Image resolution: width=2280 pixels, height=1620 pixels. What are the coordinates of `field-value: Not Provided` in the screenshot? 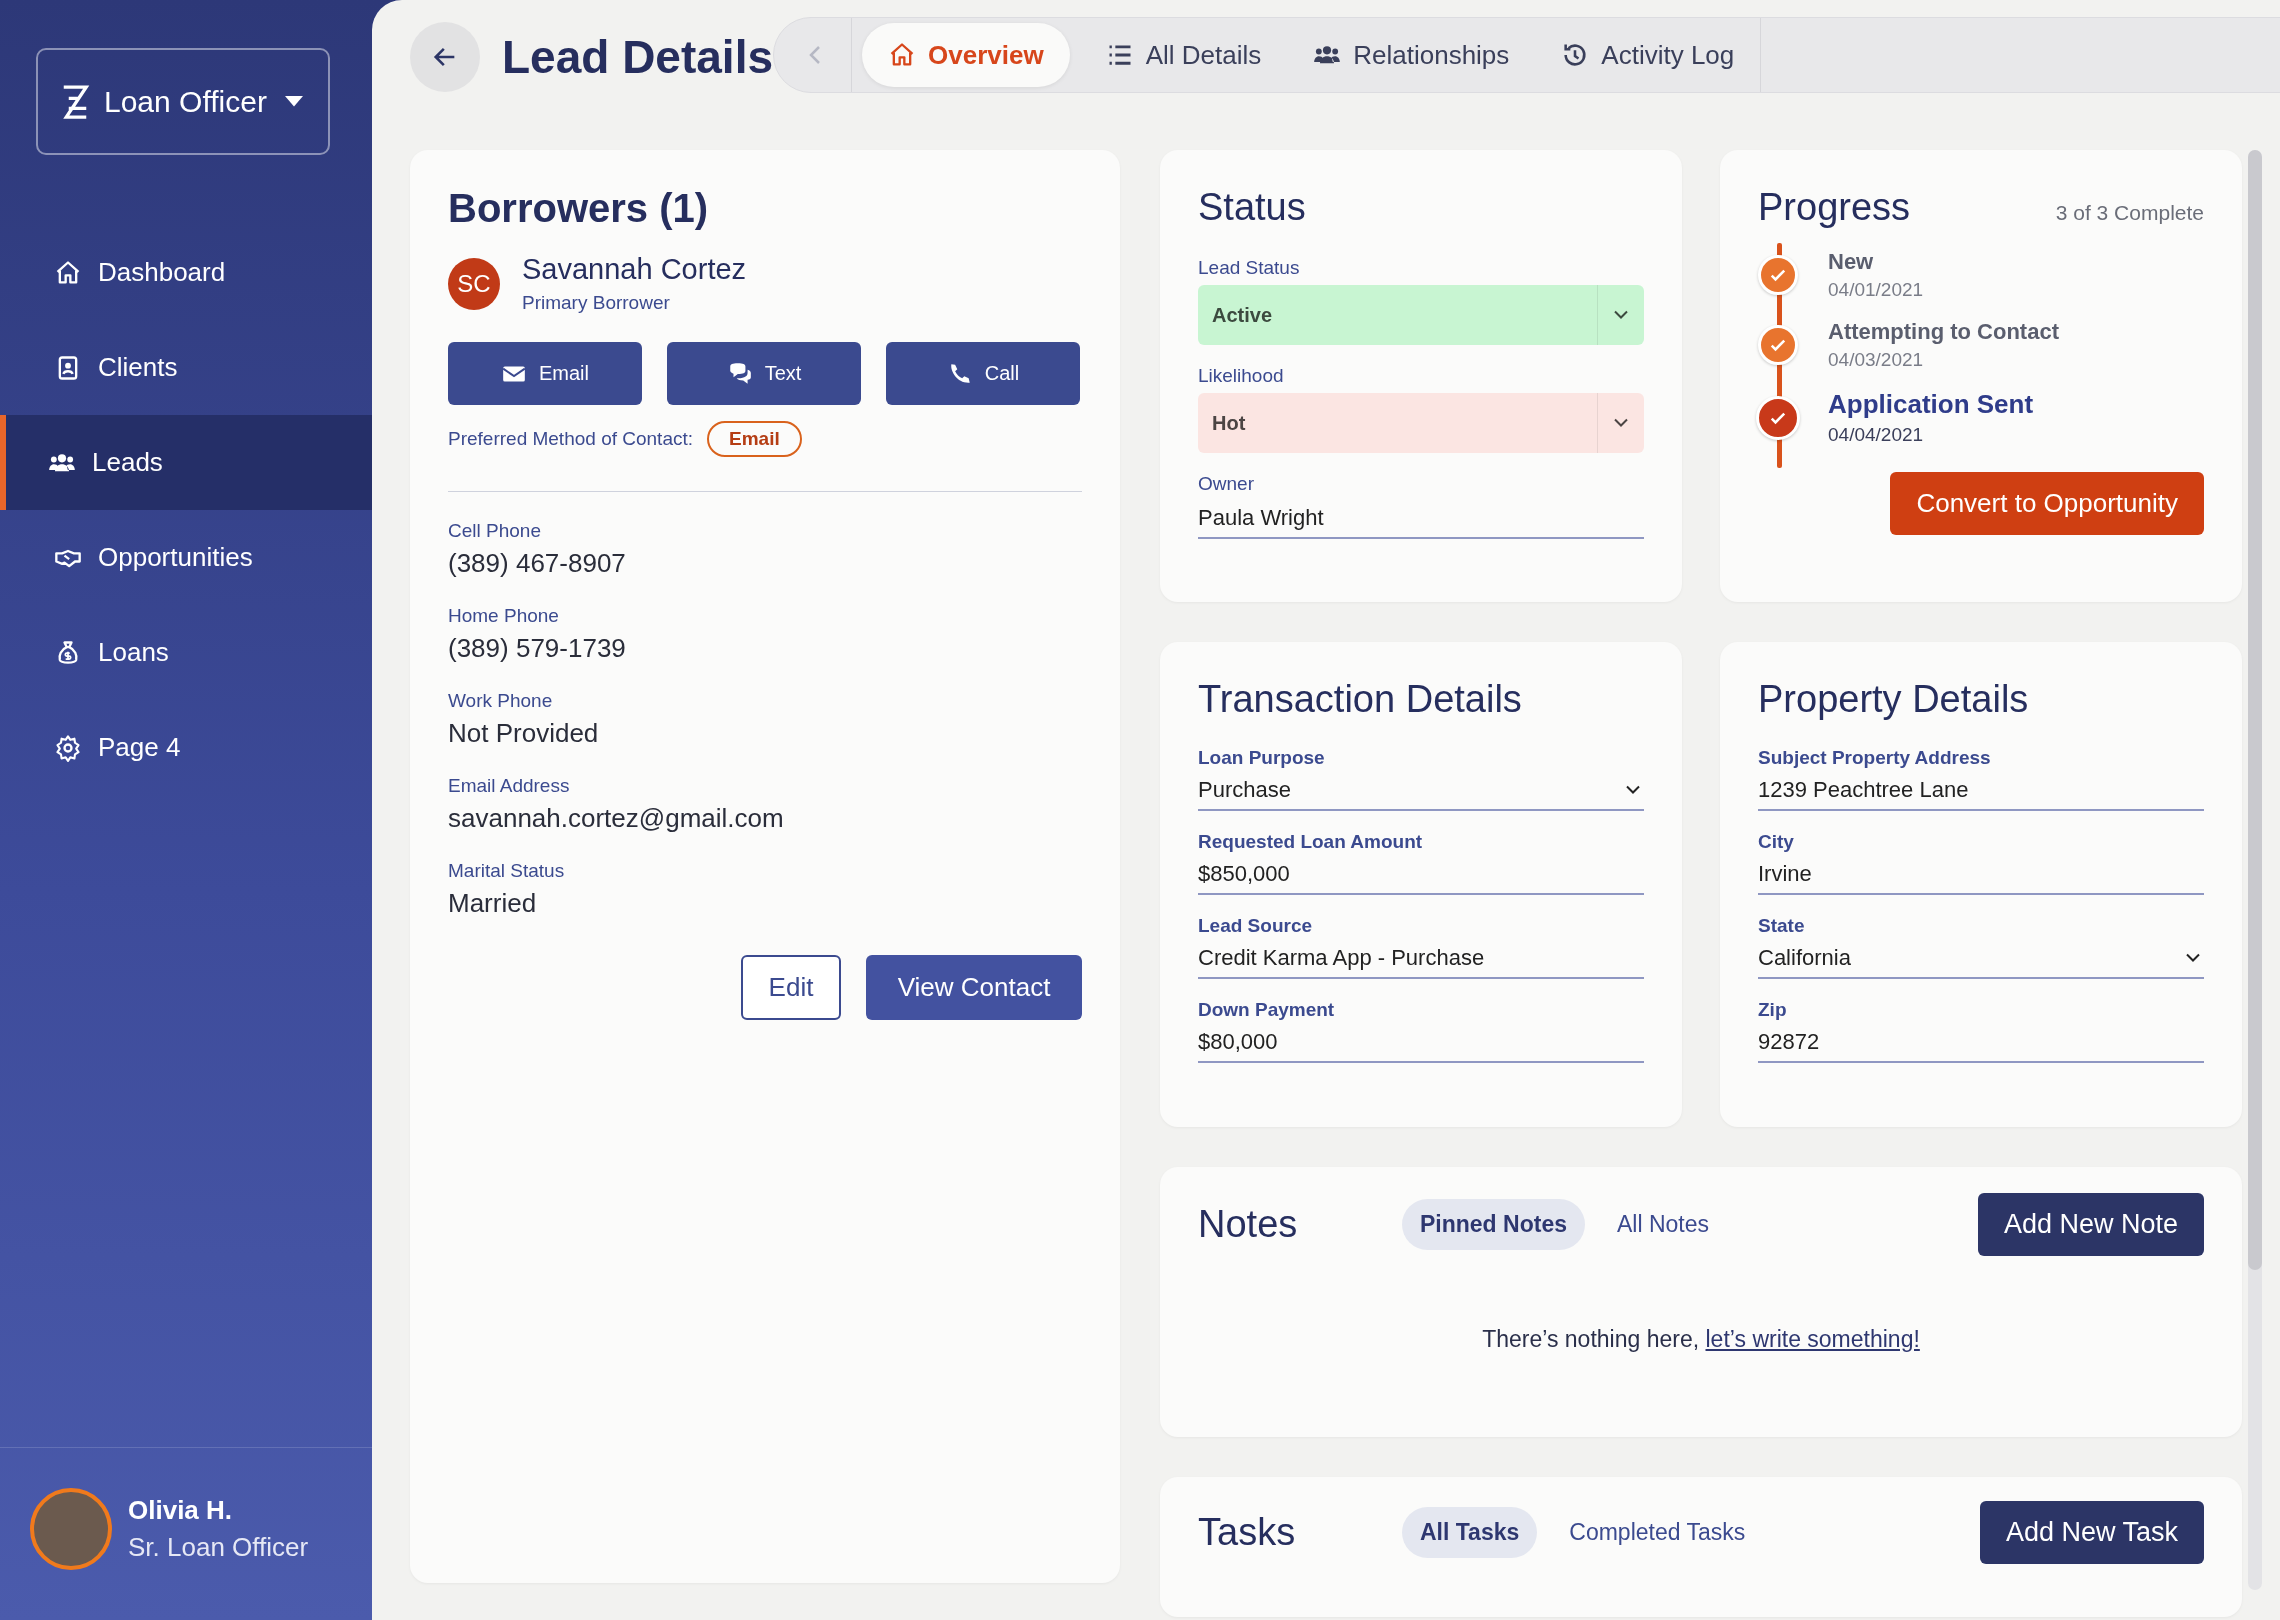 It's located at (524, 733).